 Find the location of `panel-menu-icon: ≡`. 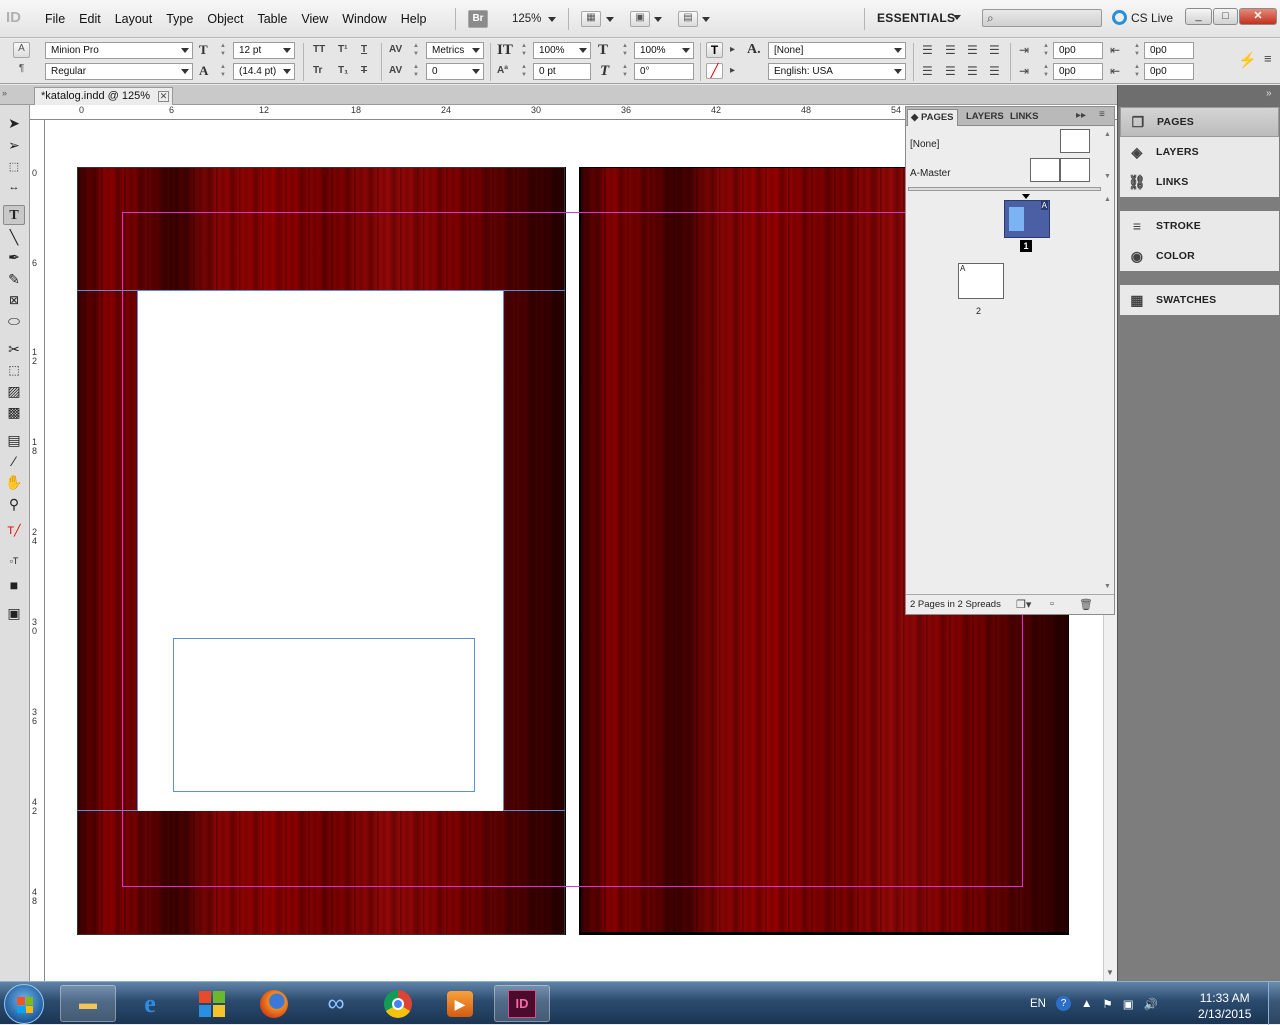

panel-menu-icon: ≡ is located at coordinates (1268, 58).